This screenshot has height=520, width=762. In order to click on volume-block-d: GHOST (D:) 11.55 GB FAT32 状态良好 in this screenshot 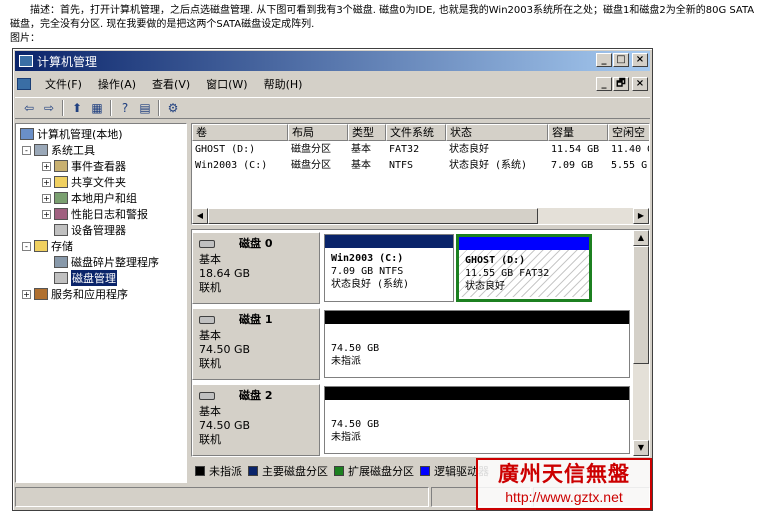, I will do `click(524, 268)`.